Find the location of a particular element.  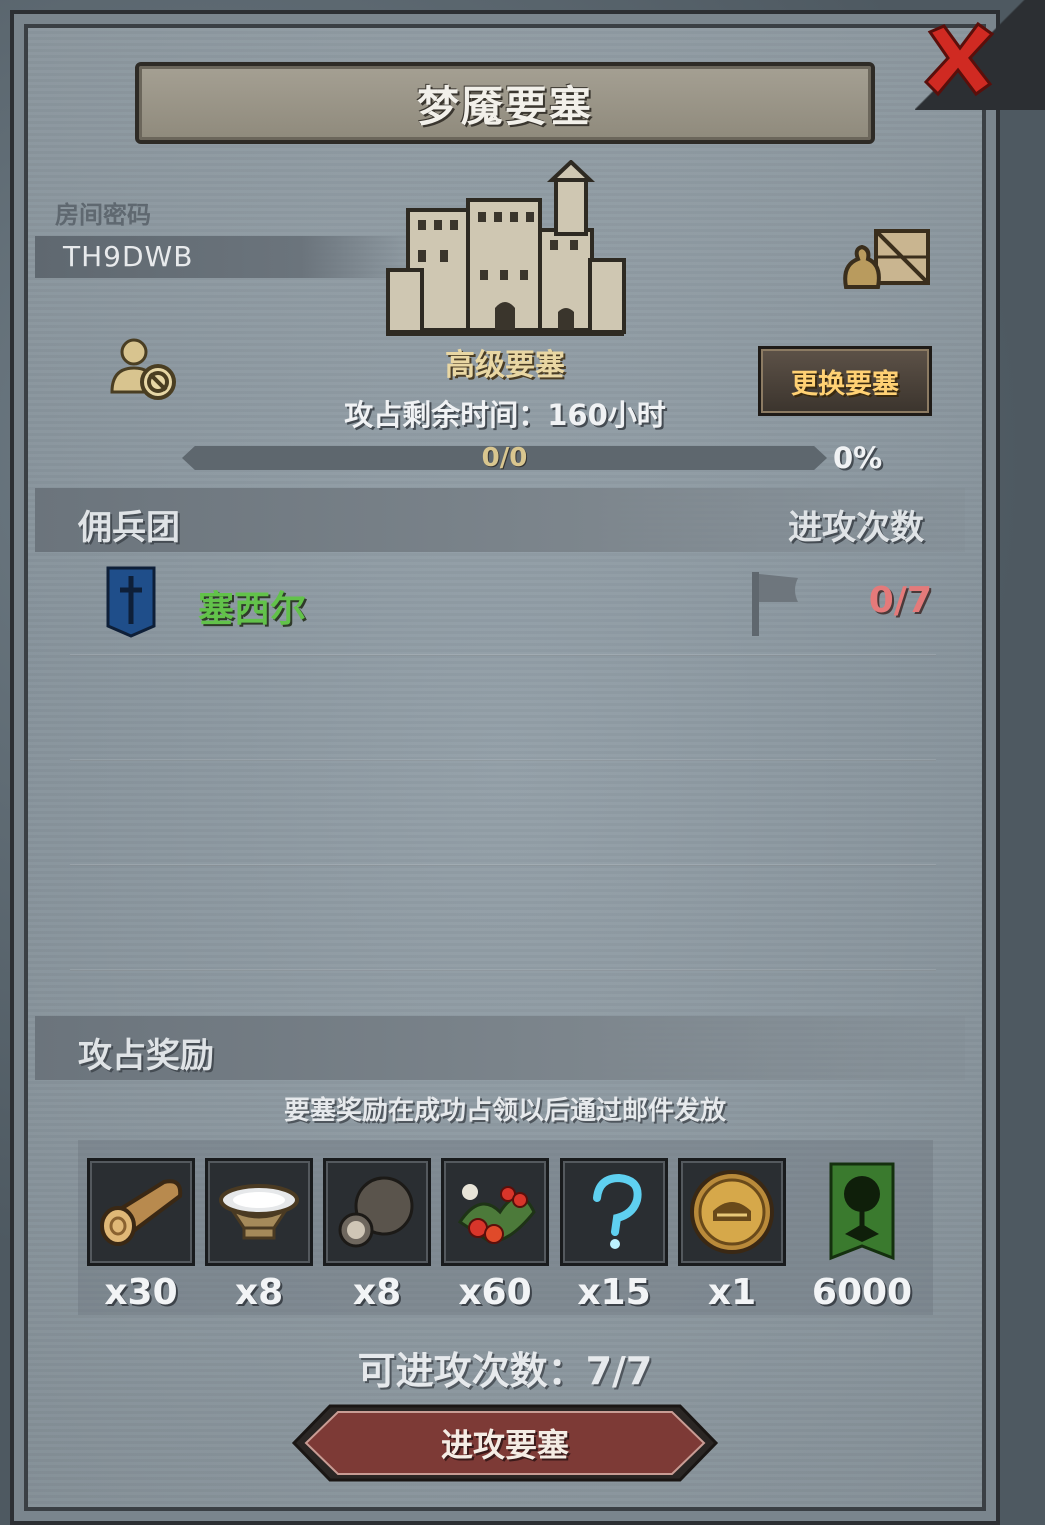

reward-item-bowl: x8 is located at coordinates (259, 1235).